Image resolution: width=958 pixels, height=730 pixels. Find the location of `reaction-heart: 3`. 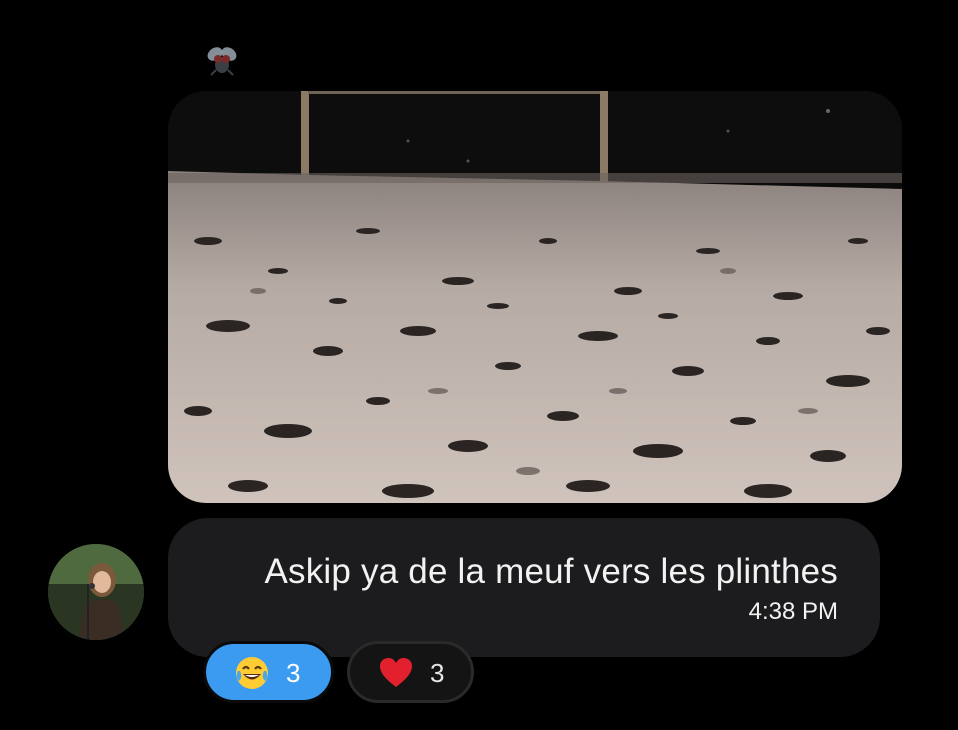

reaction-heart: 3 is located at coordinates (410, 672).